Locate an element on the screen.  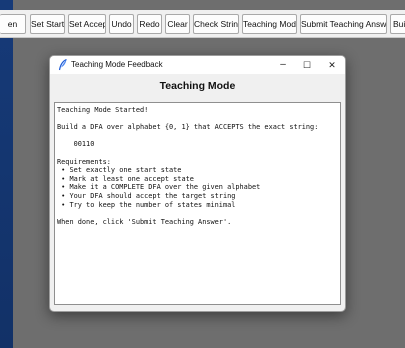
check-string-button: Check String is located at coordinates (216, 24).